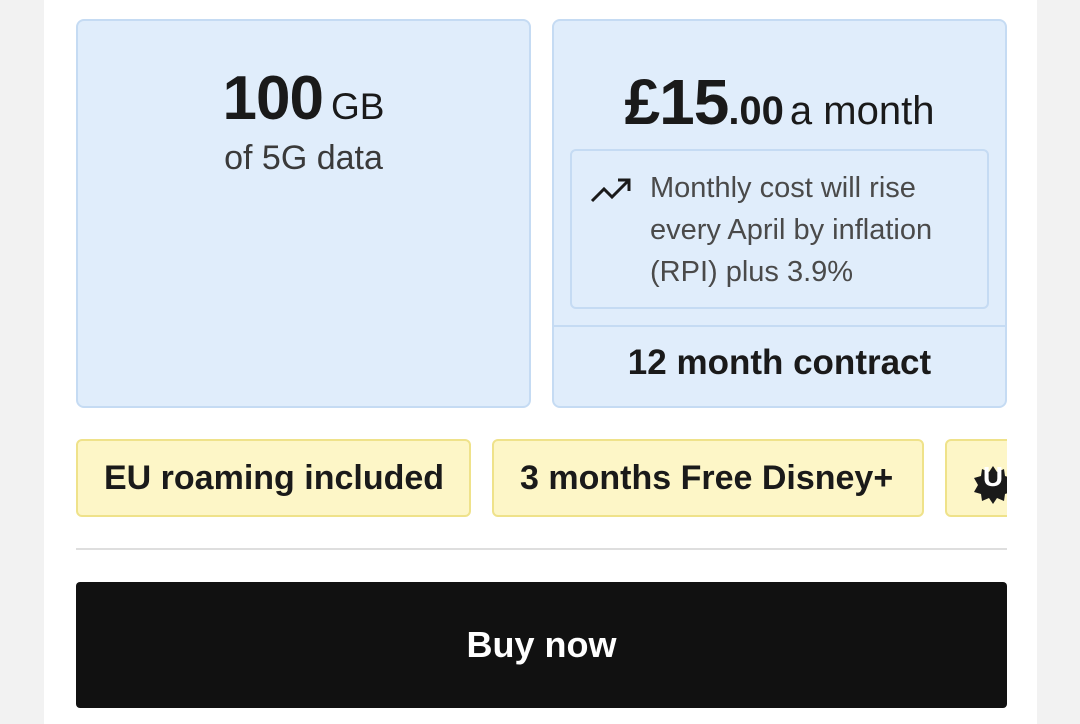 The width and height of the screenshot is (1080, 724). Describe the element at coordinates (779, 362) in the screenshot. I see `contract-length: 12 month contract` at that location.